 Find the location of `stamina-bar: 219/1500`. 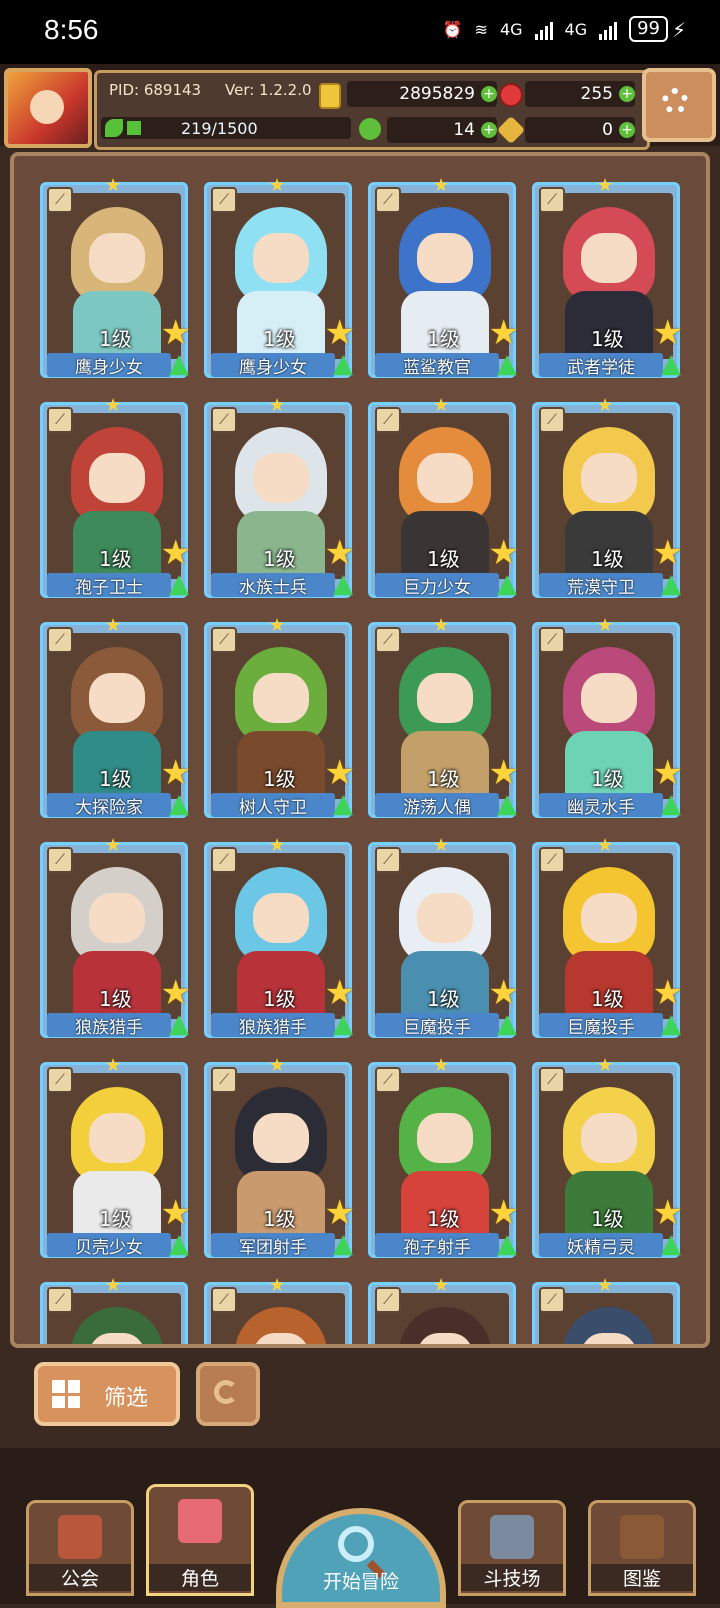

stamina-bar: 219/1500 is located at coordinates (226, 128).